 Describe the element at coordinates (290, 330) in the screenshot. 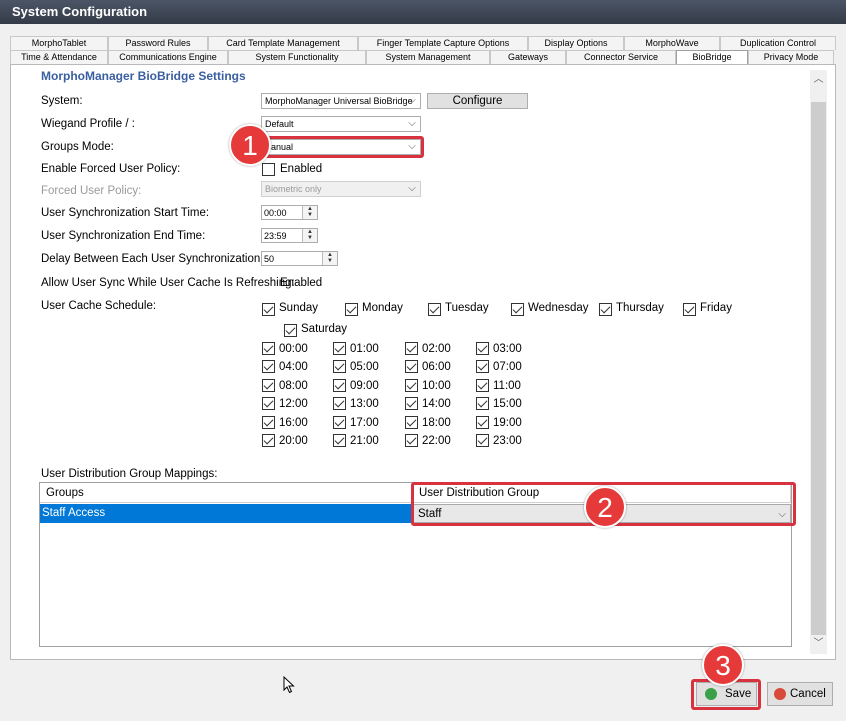

I see `day-checkbox-saturday` at that location.